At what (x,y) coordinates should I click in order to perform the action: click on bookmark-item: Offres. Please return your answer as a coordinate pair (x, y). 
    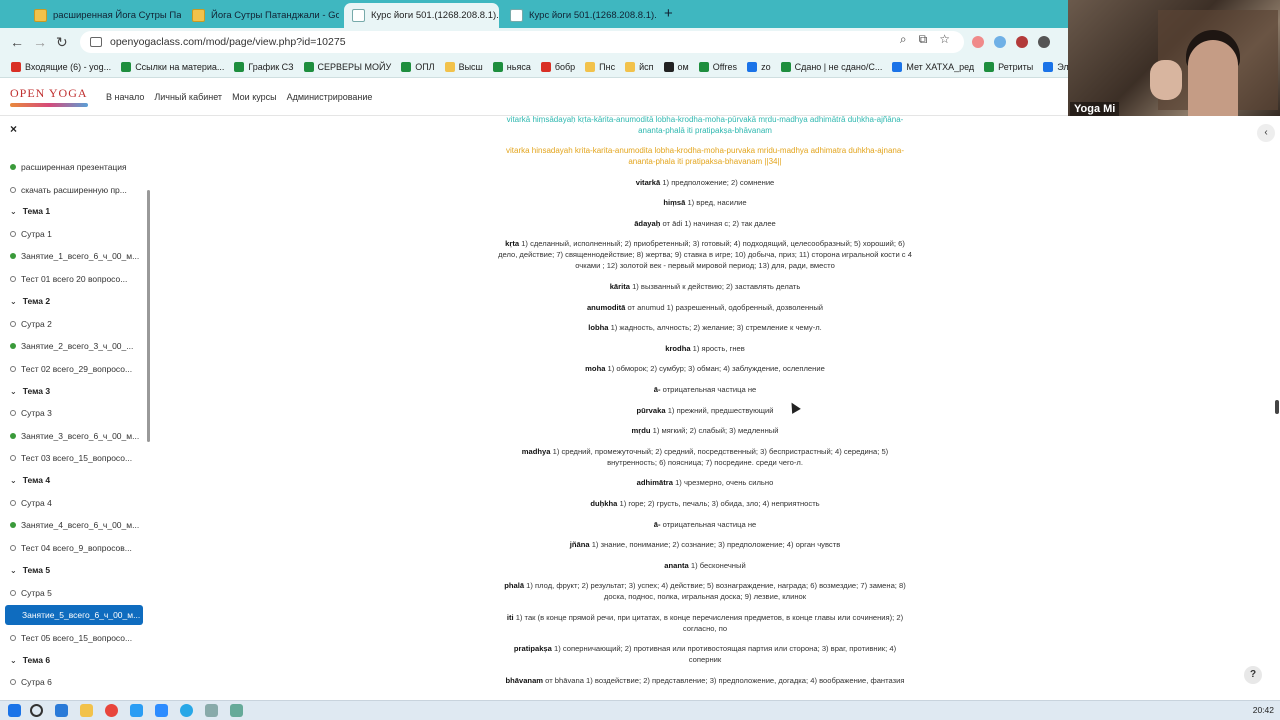
    Looking at the image, I should click on (718, 66).